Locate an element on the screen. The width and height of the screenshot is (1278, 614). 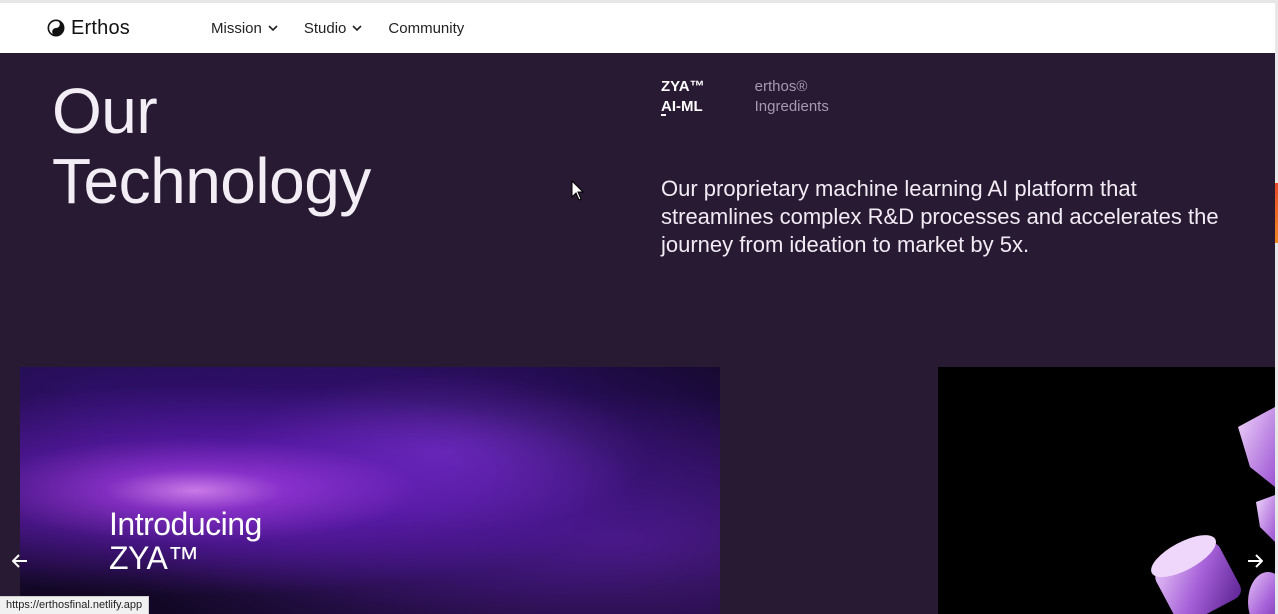
arrow-left-icon is located at coordinates (19, 561).